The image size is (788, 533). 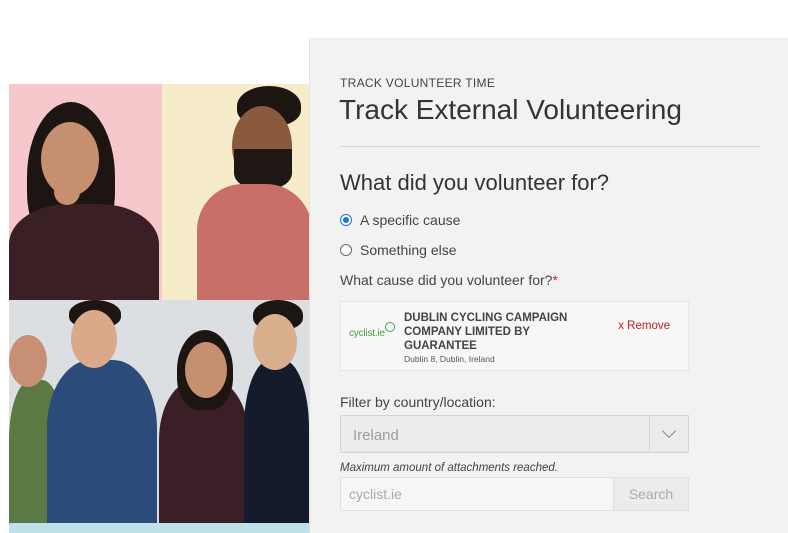 I want to click on photo-woman-smiling, so click(x=85, y=192).